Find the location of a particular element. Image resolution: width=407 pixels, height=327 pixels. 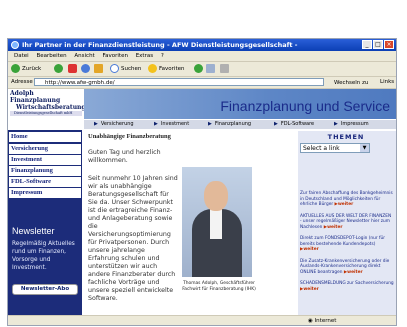

chevron-down-icon: ▼ is located at coordinates (364, 148).